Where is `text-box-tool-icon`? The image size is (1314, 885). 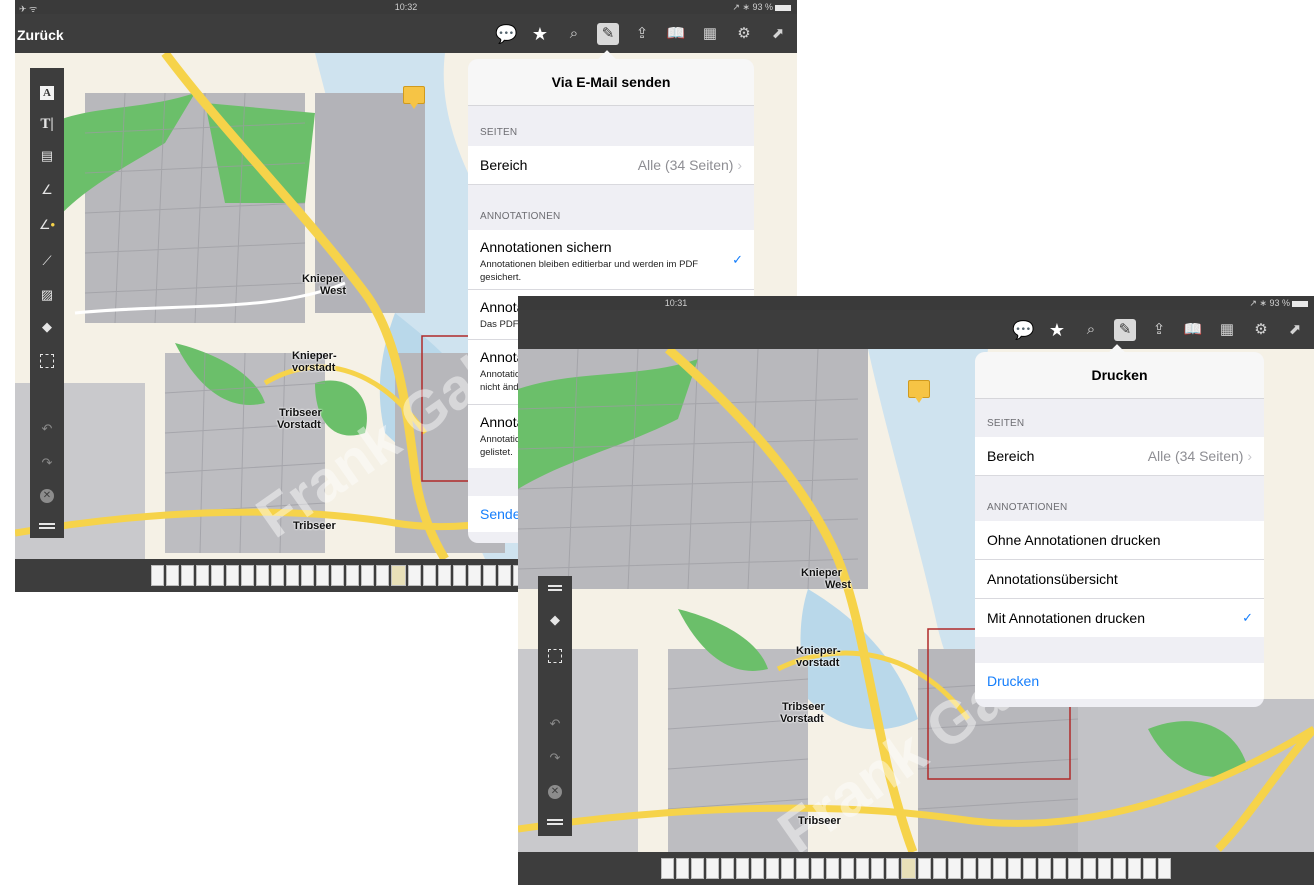
text-box-tool-icon is located at coordinates (555, 589).